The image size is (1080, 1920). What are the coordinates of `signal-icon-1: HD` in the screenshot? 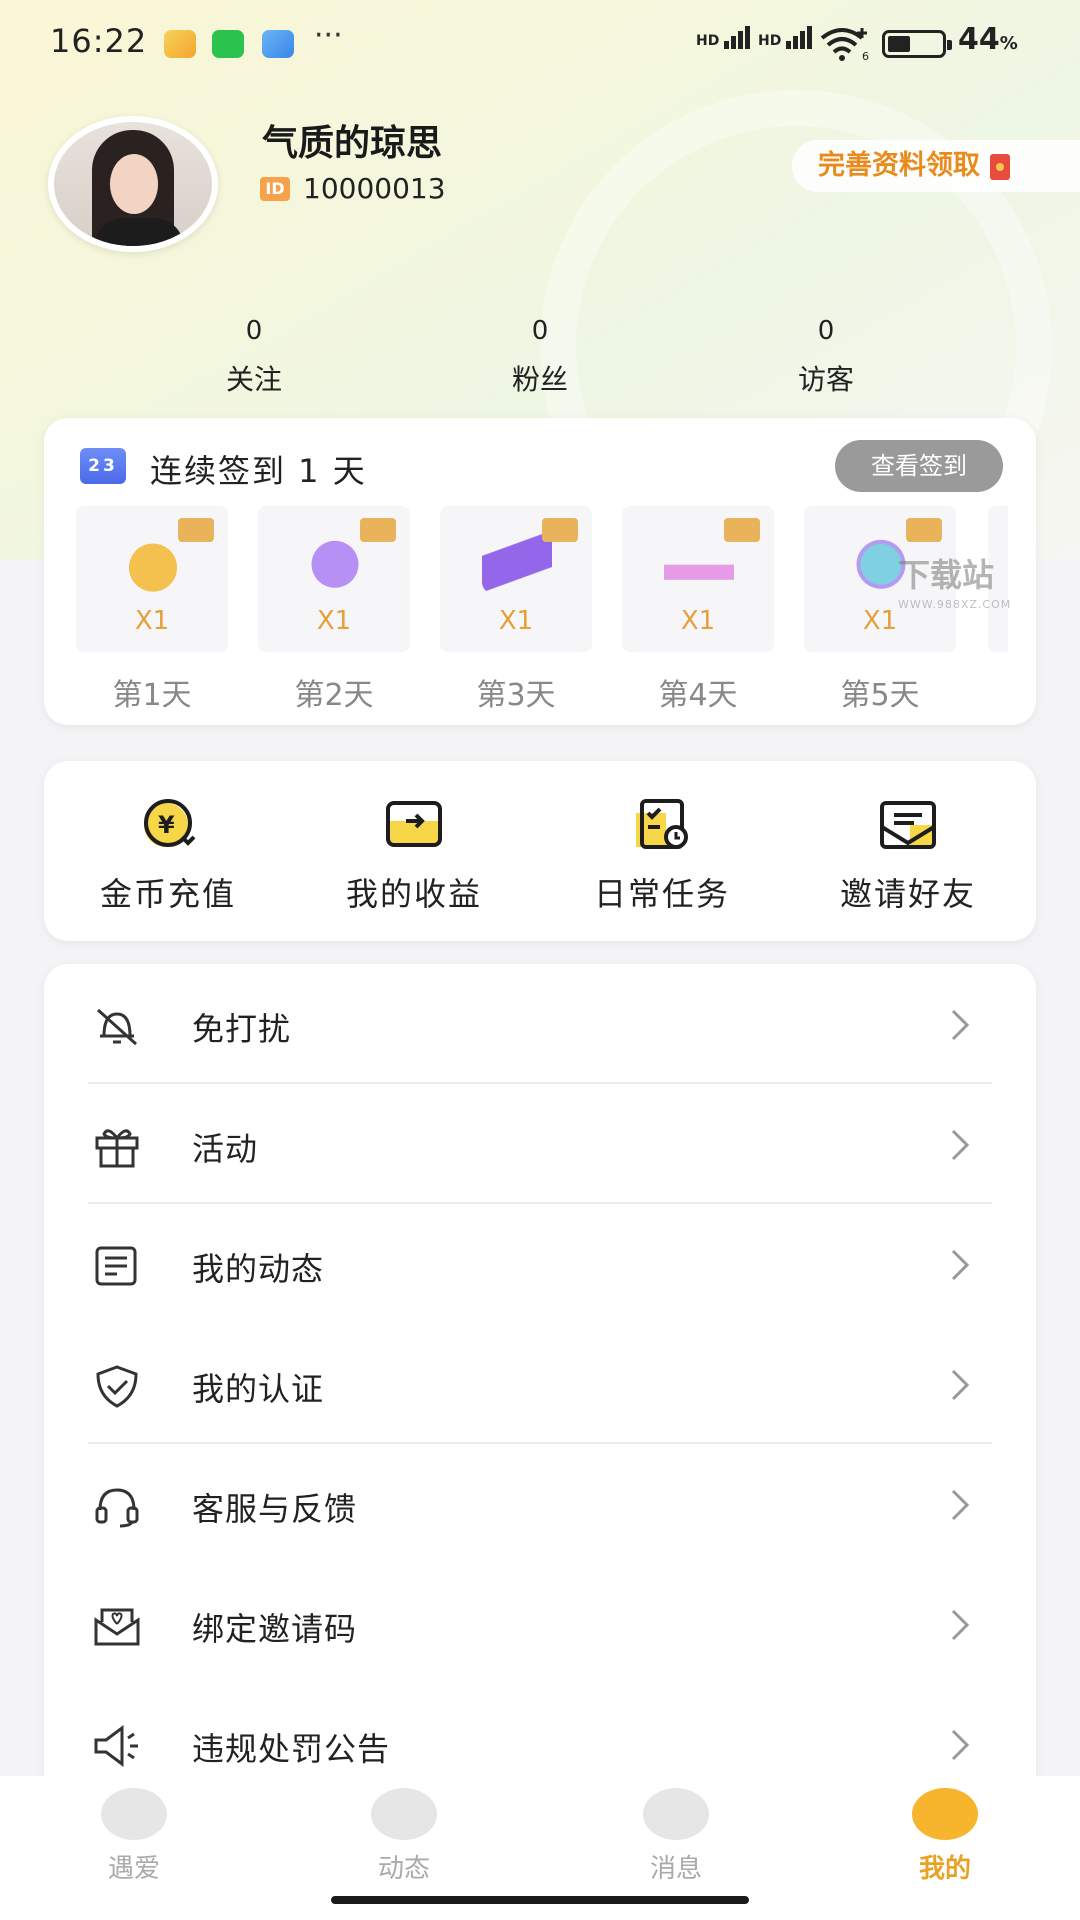 It's located at (724, 37).